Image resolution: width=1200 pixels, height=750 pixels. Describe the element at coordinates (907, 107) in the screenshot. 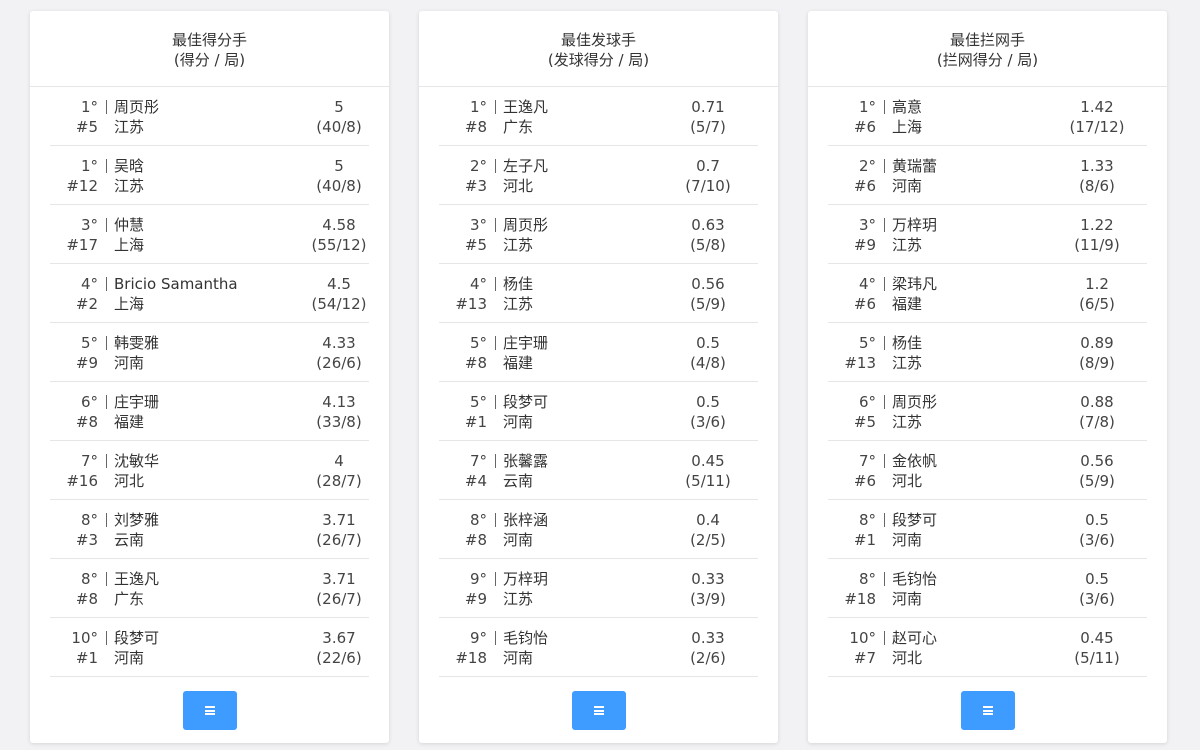

I see `player-name: 高意` at that location.